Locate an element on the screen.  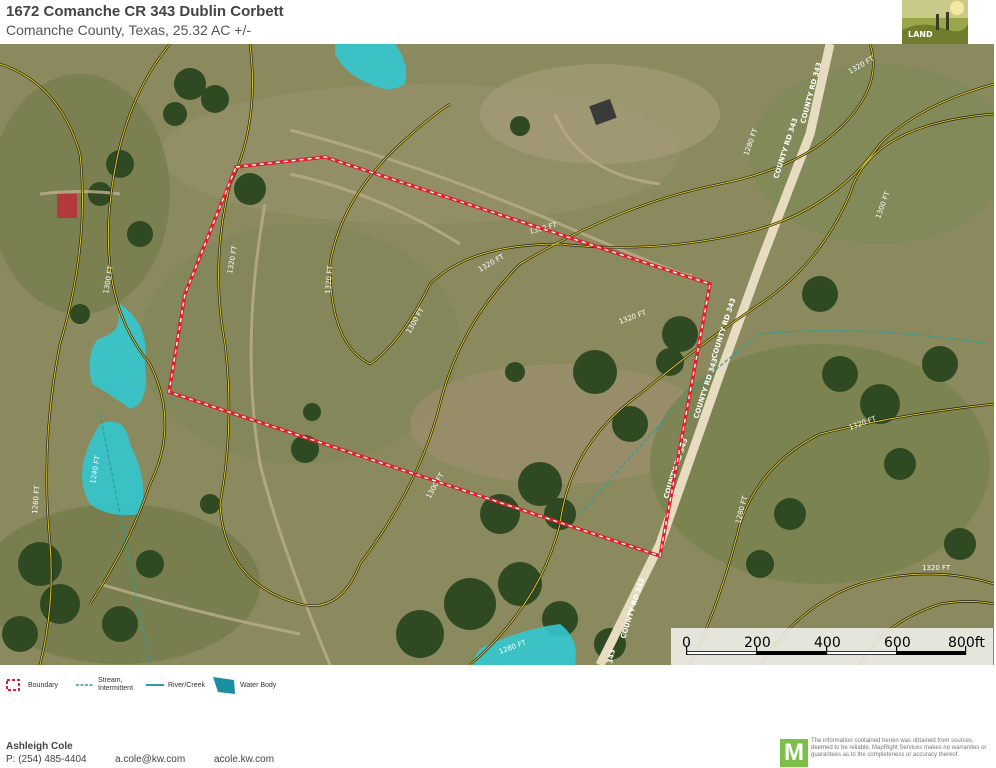
scale-tick-label: 400 is located at coordinates (827, 643).